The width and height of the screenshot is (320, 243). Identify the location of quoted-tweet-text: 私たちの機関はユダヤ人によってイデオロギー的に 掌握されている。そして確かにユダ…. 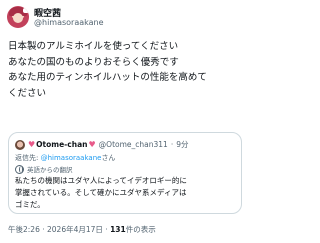
(101, 193).